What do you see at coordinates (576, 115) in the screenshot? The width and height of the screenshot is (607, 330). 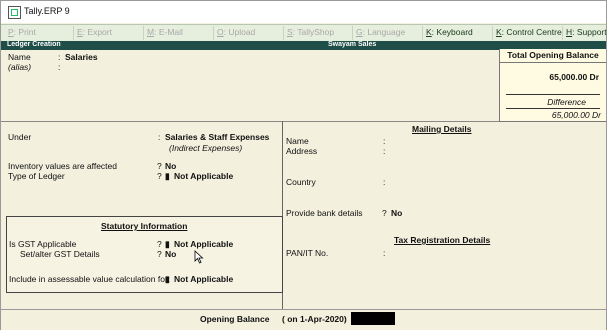 I see `difference-value: 65,000.00 Dr` at bounding box center [576, 115].